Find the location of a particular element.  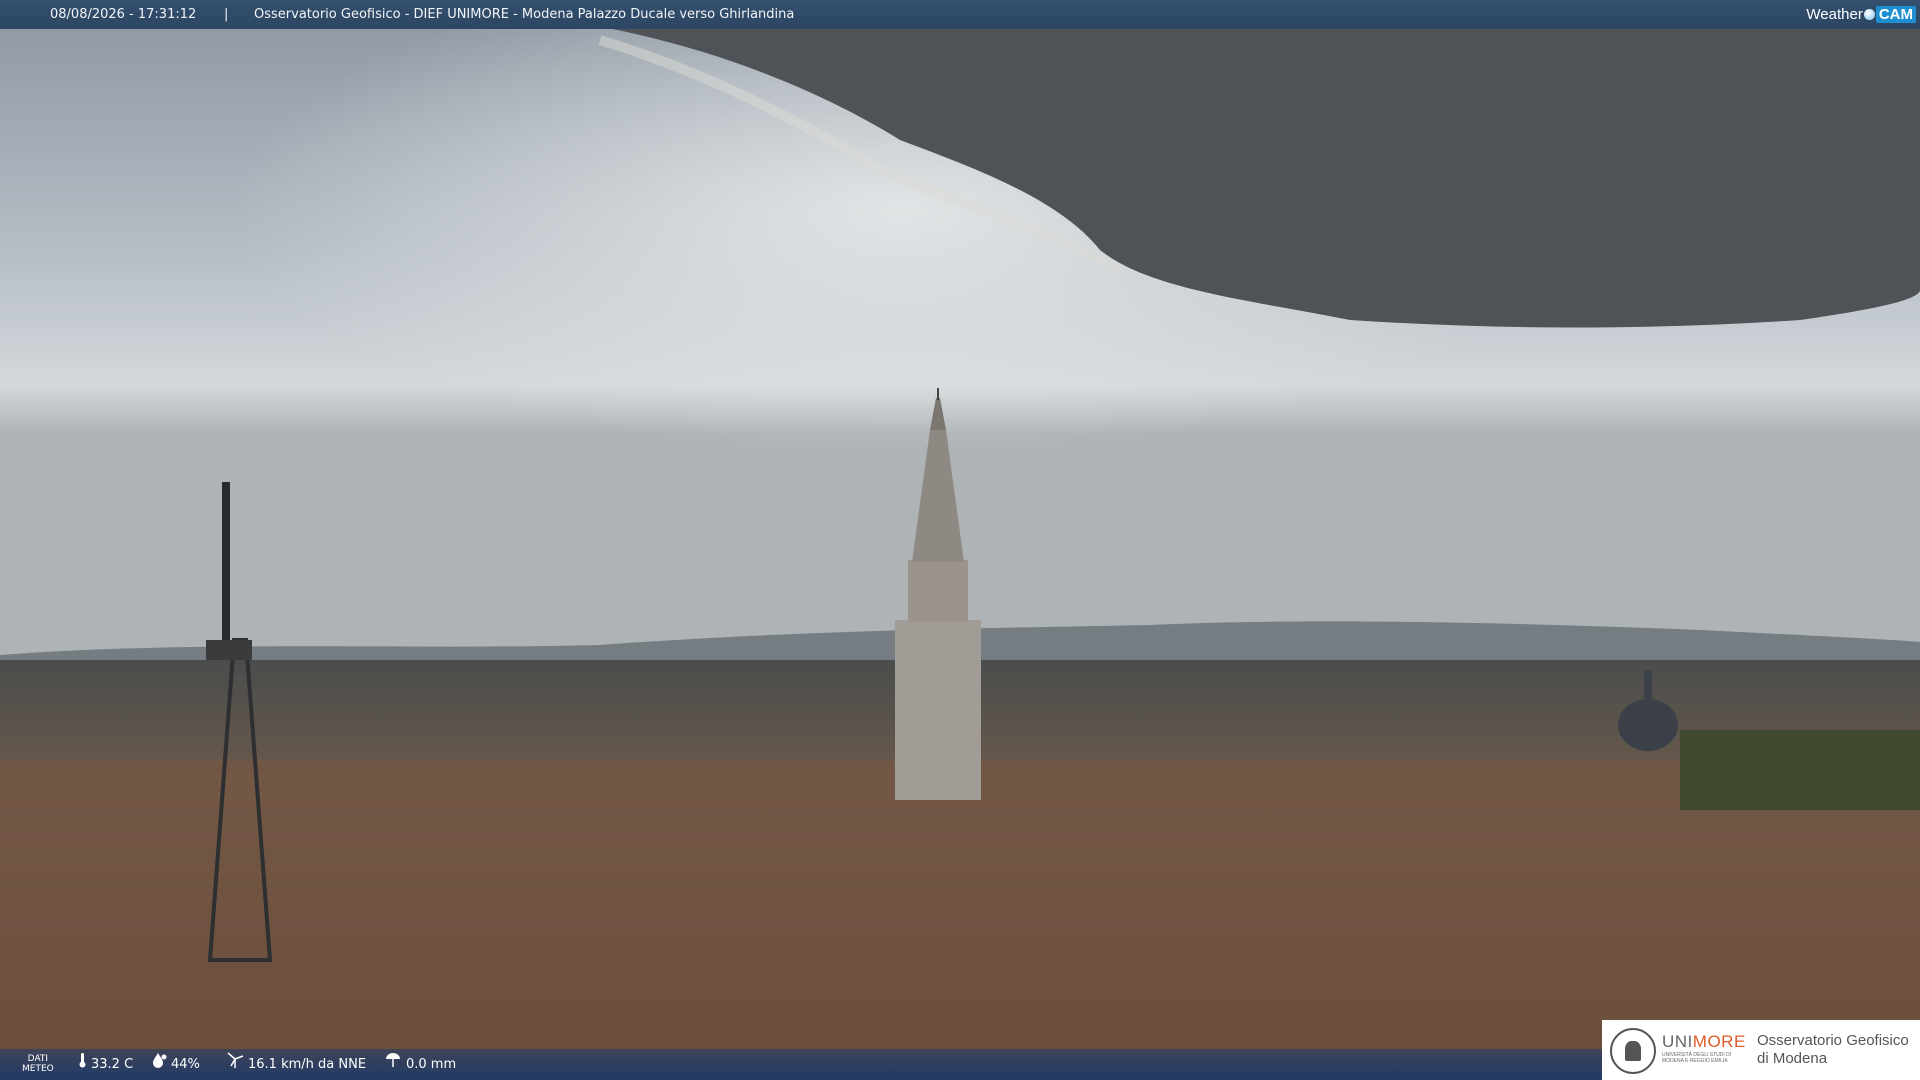

brand-uni: UNI is located at coordinates (1677, 1041).